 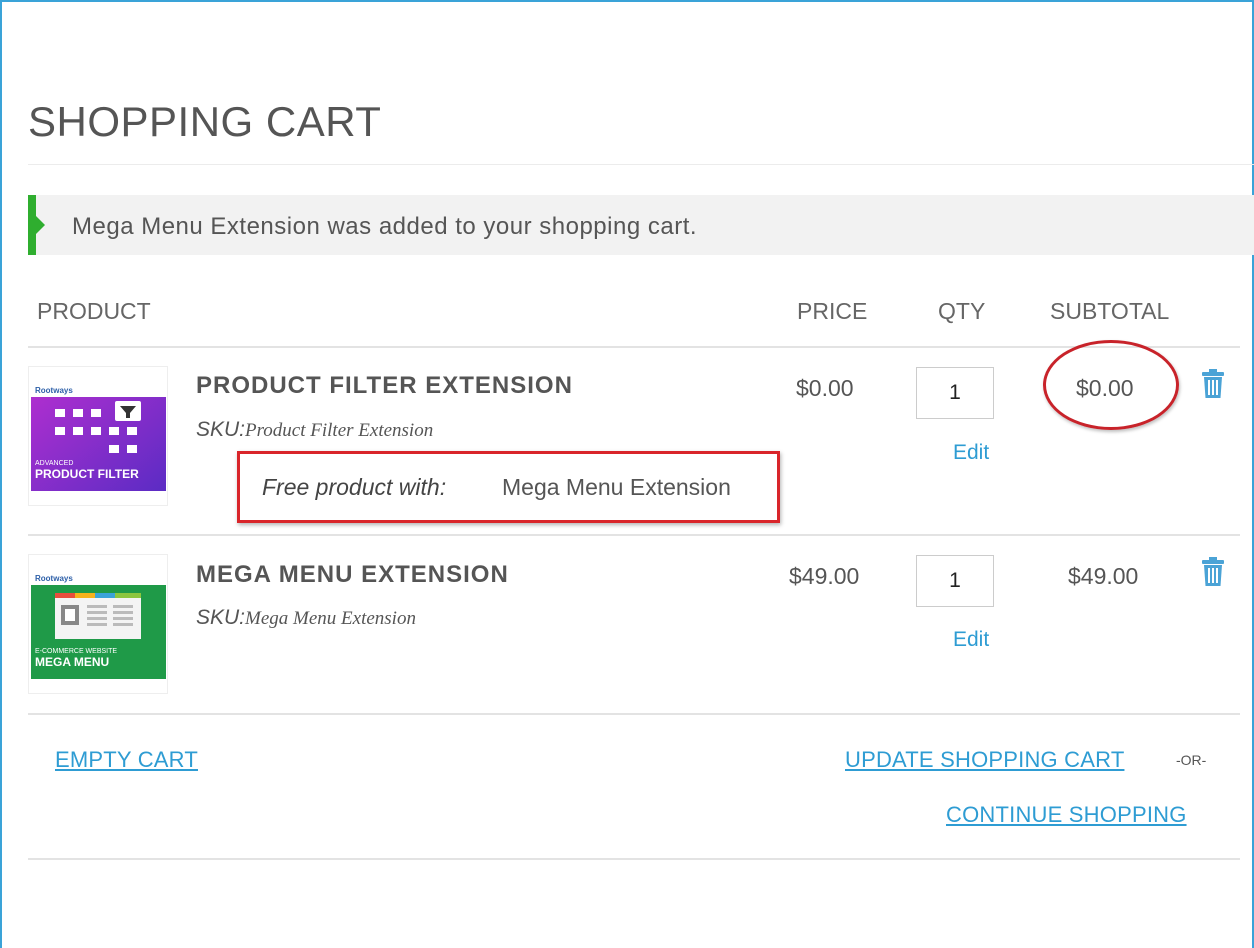 I want to click on free-product-label: Free product with:, so click(x=354, y=487).